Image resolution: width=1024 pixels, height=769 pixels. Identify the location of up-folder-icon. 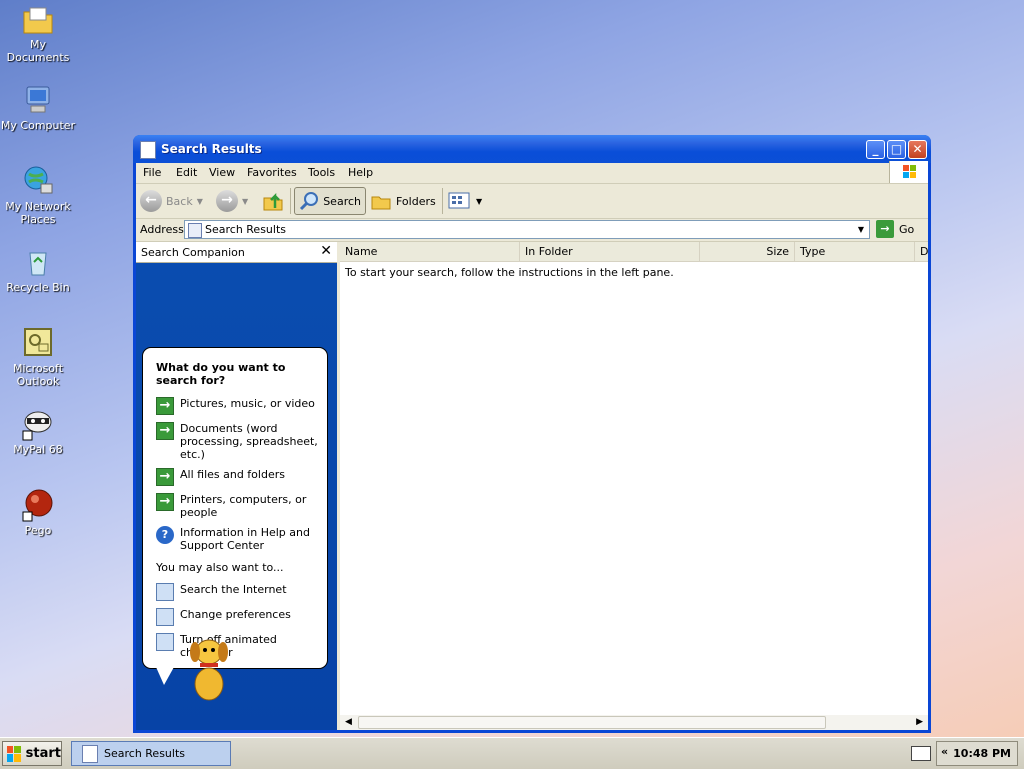
(273, 201).